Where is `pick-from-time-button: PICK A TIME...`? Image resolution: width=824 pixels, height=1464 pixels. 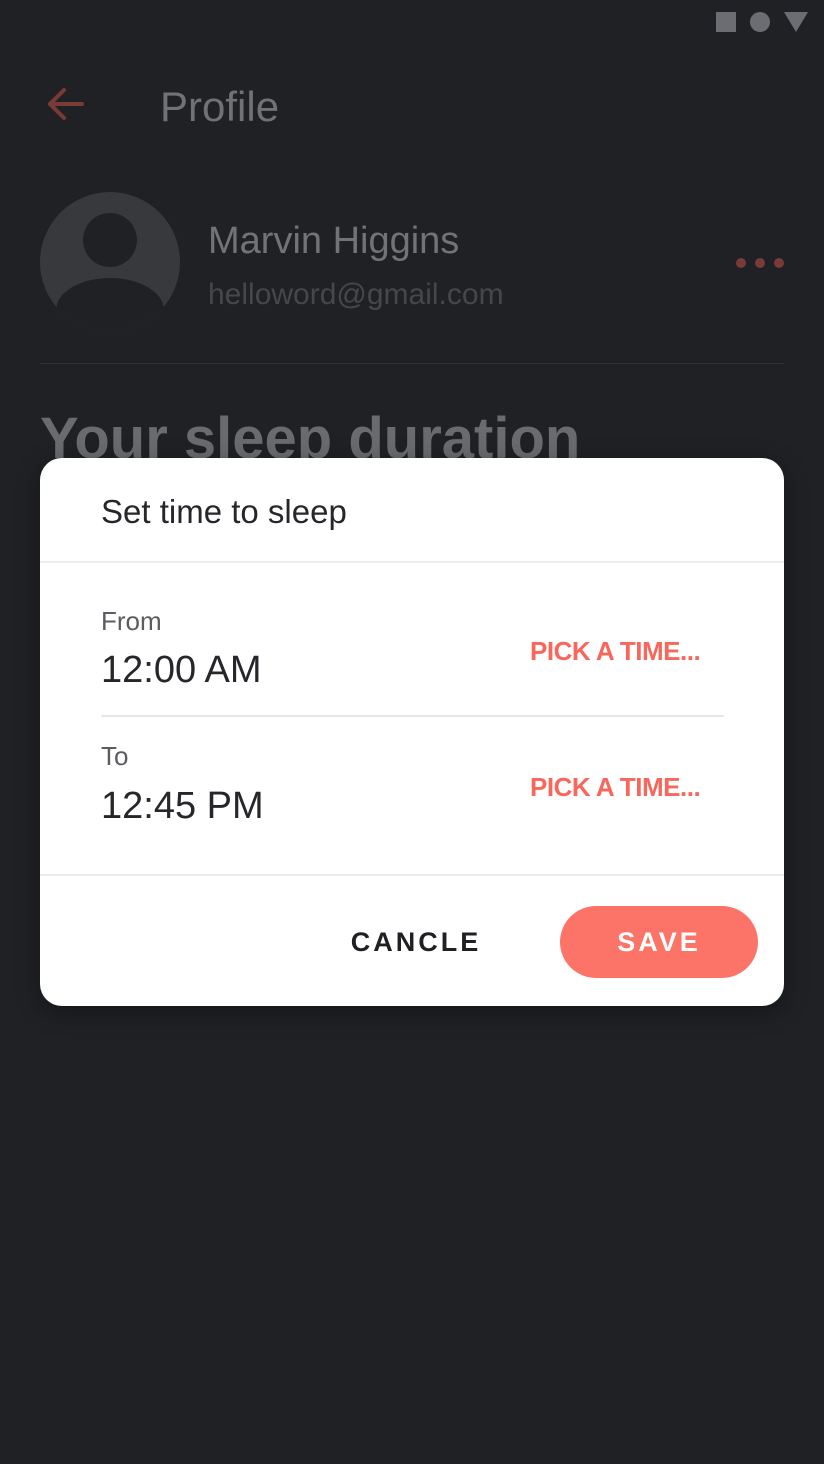
pick-from-time-button: PICK A TIME... is located at coordinates (615, 651).